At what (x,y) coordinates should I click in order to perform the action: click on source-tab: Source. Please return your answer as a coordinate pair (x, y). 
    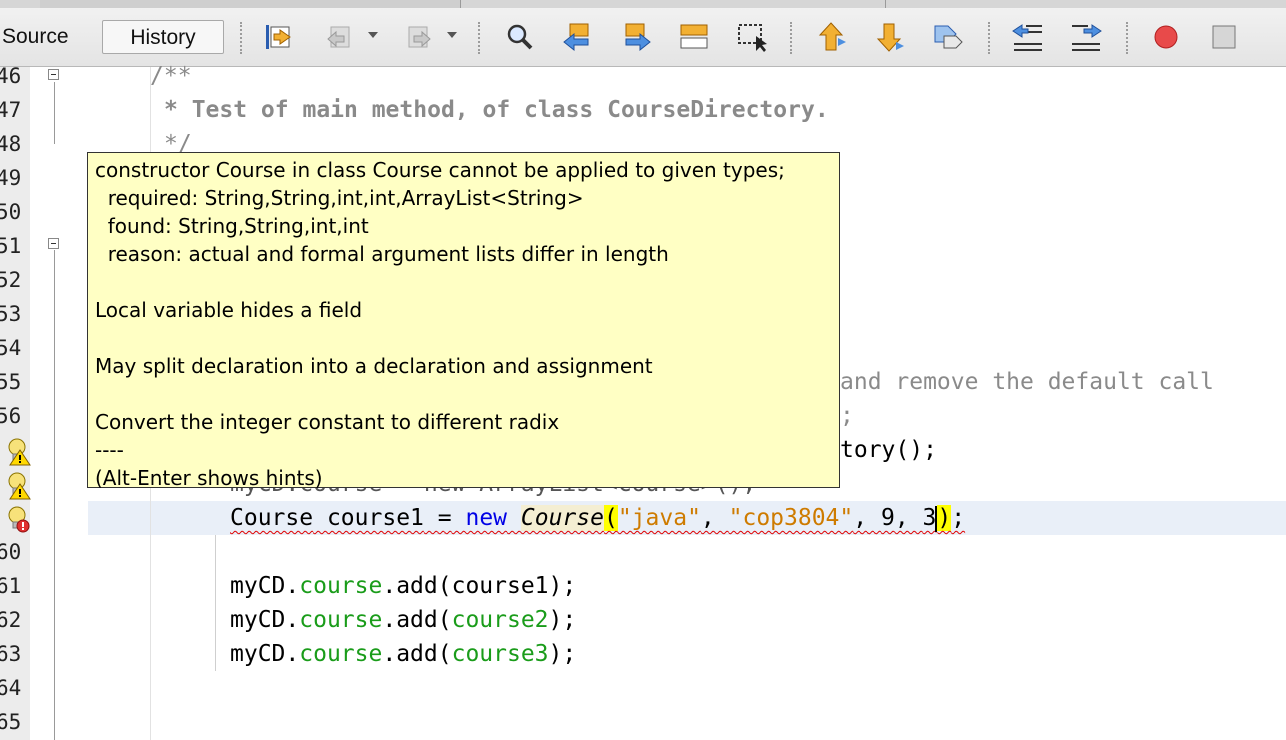
    Looking at the image, I should click on (37, 37).